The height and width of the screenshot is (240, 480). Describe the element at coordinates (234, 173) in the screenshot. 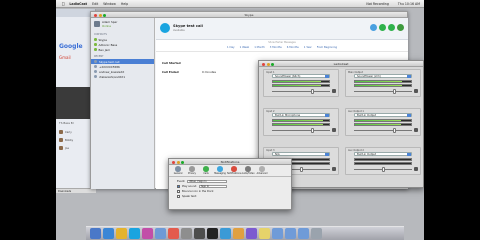

I see `pref-tab-label: Notifications` at that location.